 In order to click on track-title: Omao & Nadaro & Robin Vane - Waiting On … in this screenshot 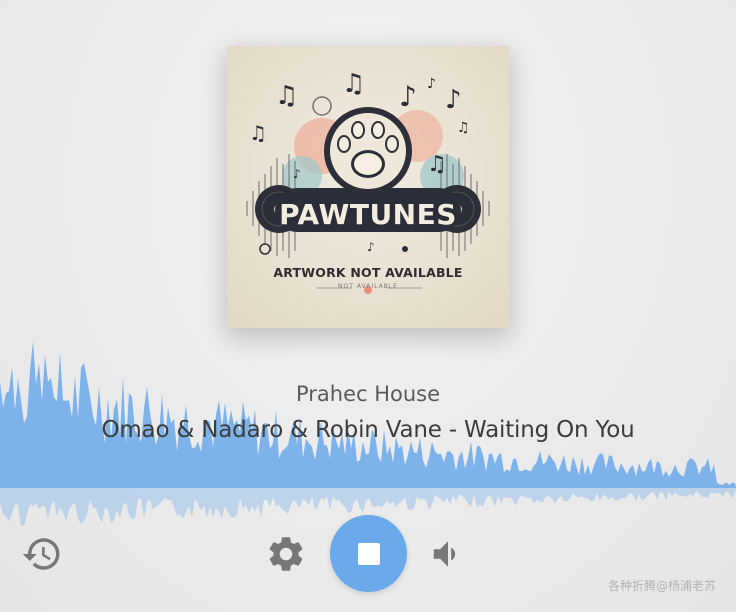, I will do `click(368, 430)`.